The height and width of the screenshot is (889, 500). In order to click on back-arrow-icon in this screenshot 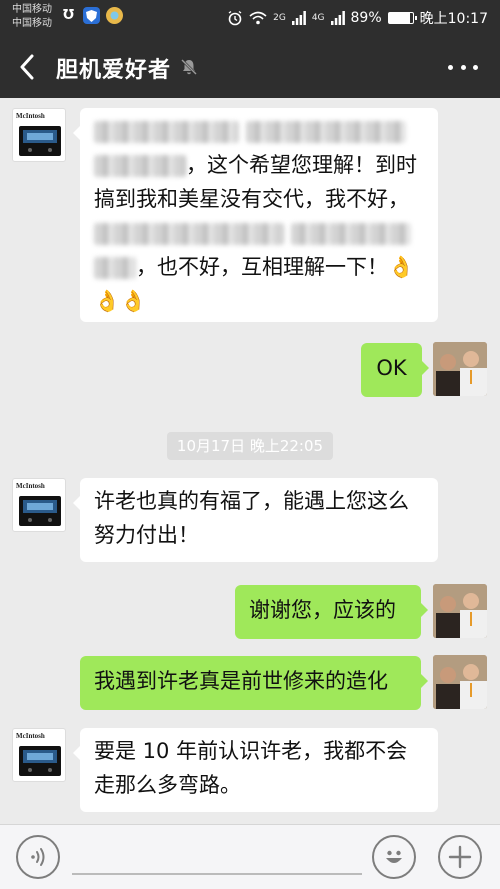, I will do `click(27, 67)`.